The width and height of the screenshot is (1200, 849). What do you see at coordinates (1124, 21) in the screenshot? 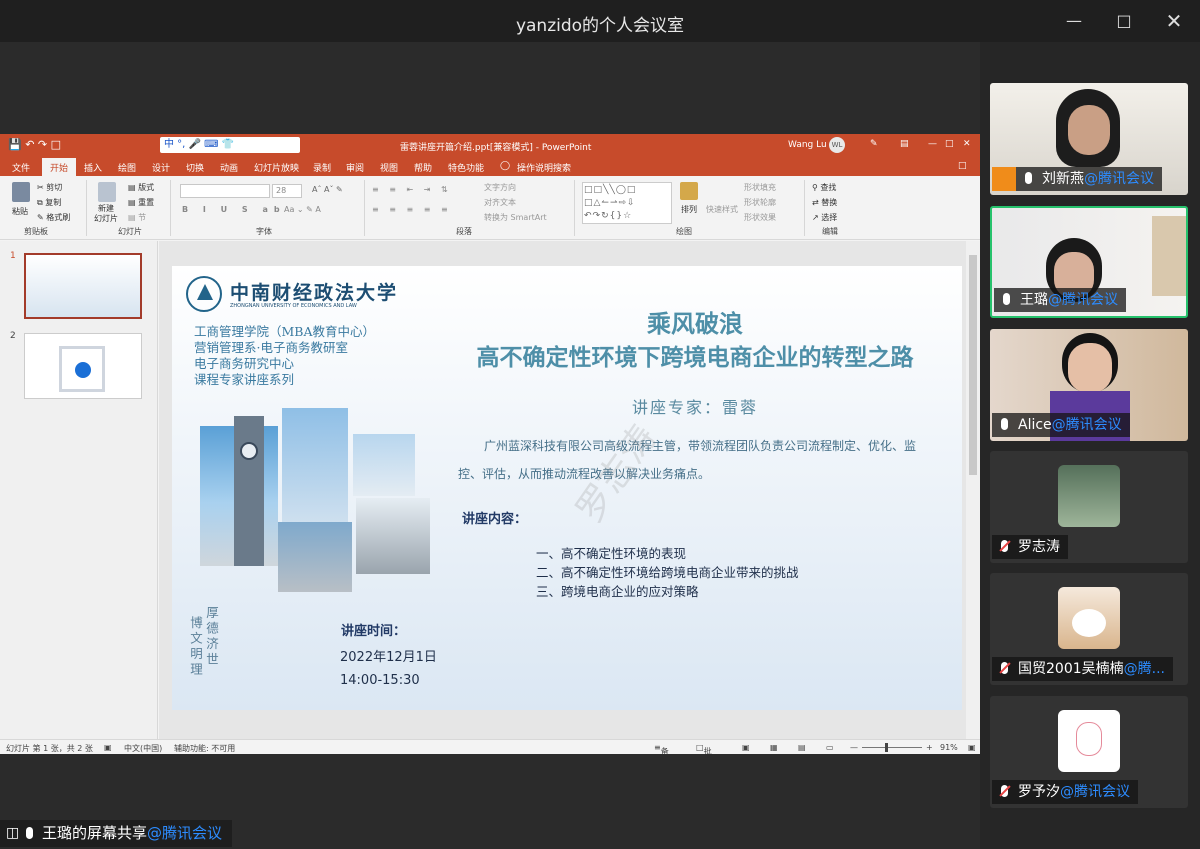
I see `maximize-icon: □` at bounding box center [1124, 21].